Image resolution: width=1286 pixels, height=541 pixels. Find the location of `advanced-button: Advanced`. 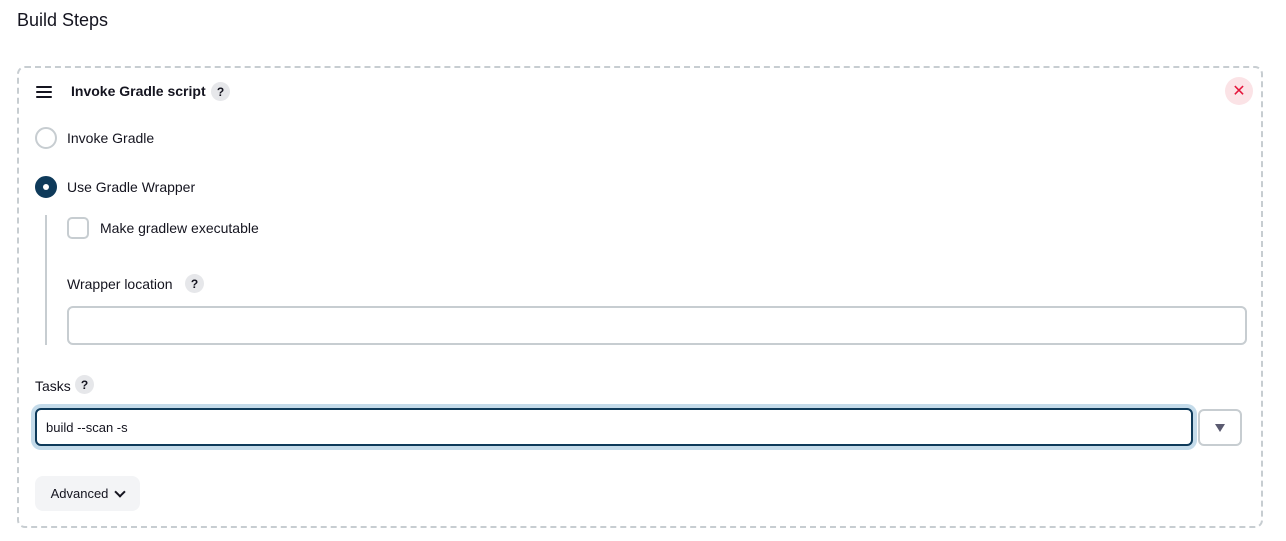

advanced-button: Advanced is located at coordinates (87, 493).